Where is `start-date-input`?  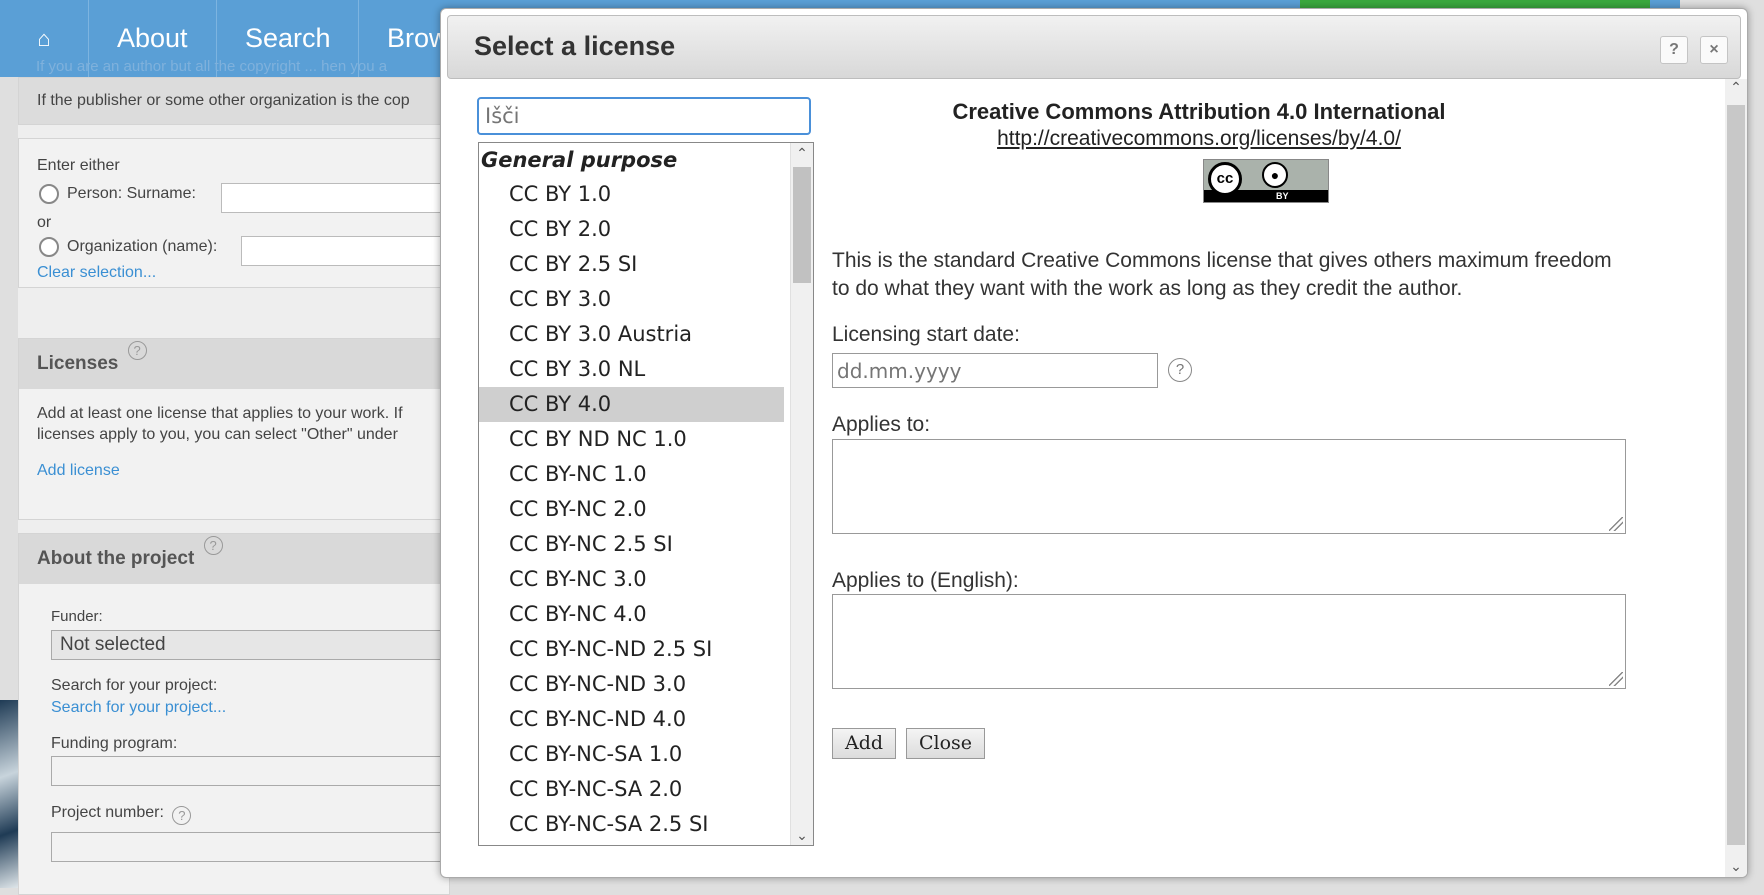 start-date-input is located at coordinates (995, 370).